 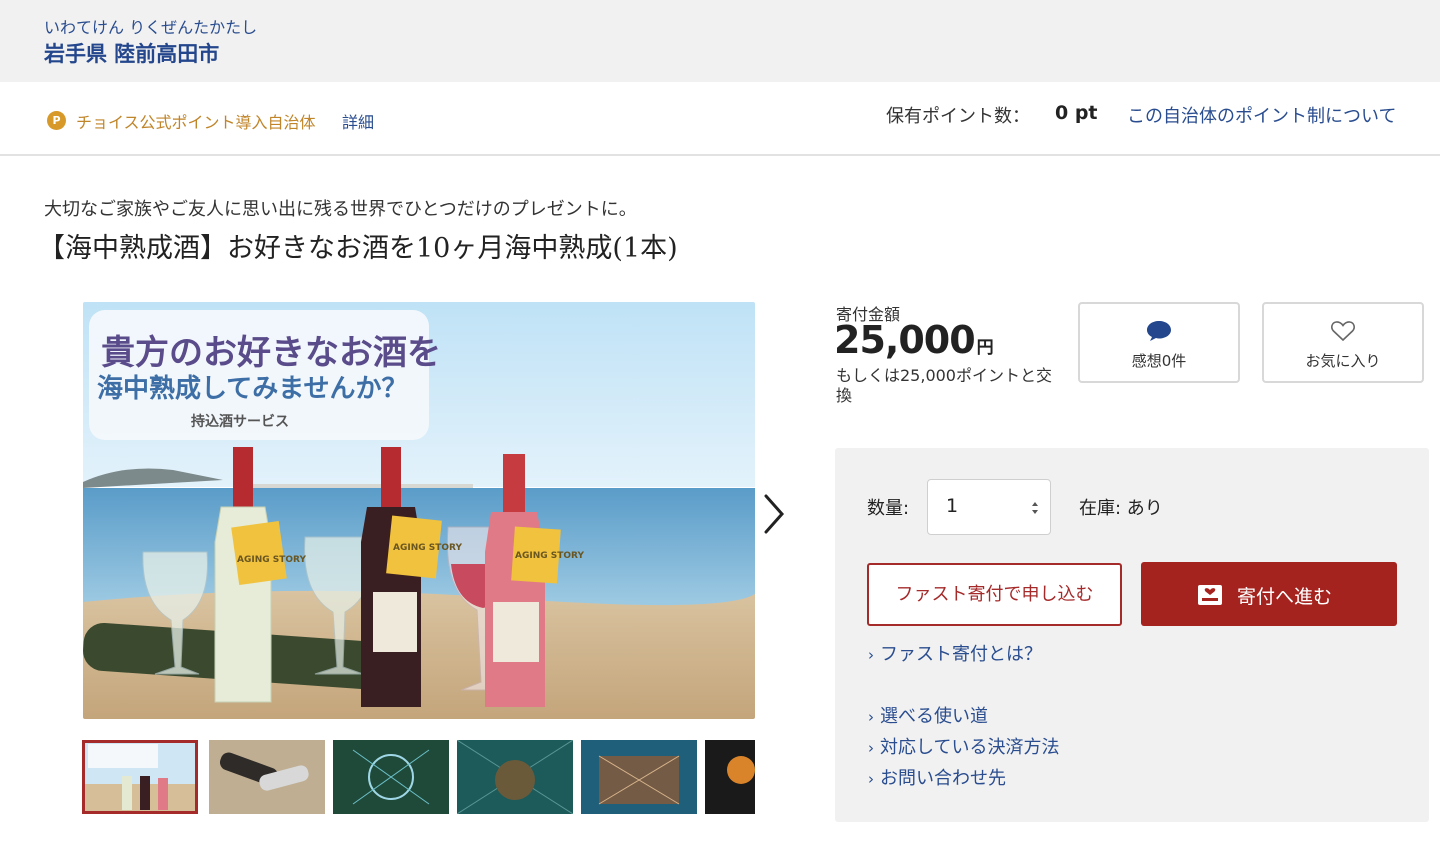 I want to click on contact-link: › お問い合わせ先, so click(x=937, y=777).